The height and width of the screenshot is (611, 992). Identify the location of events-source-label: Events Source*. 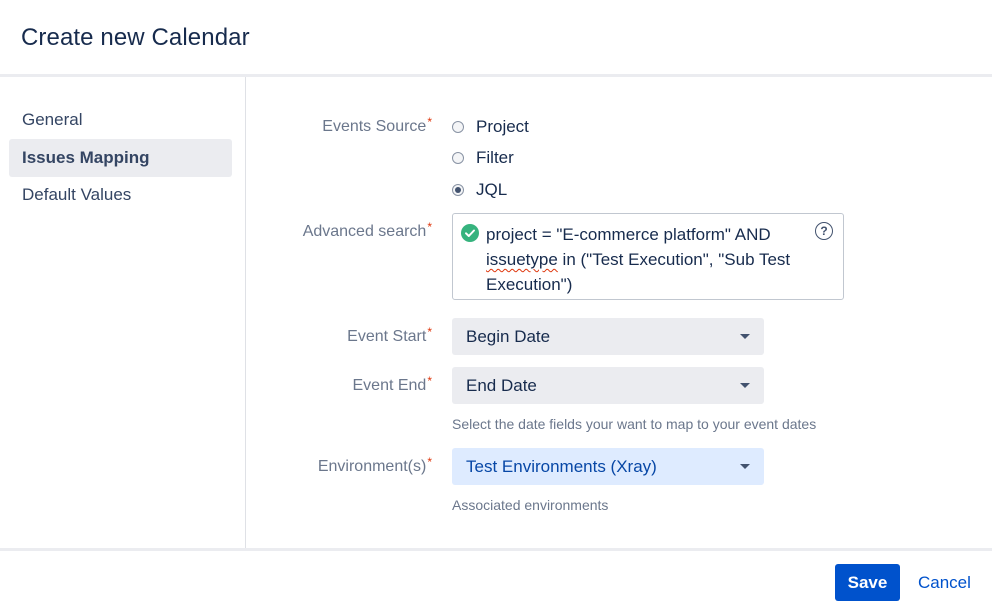
(377, 125).